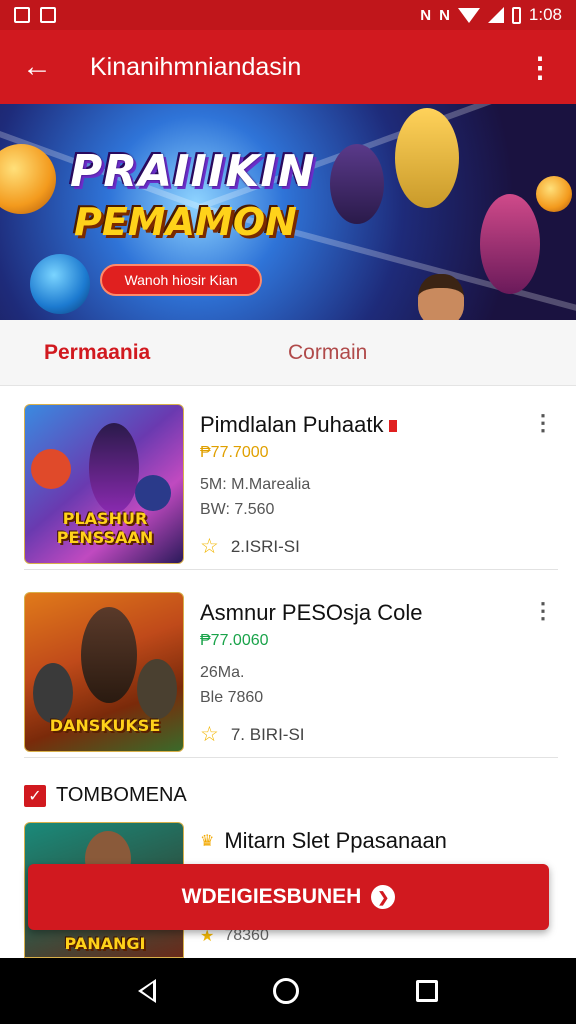 This screenshot has width=576, height=1024. What do you see at coordinates (426, 991) in the screenshot?
I see `nav-recents-icon` at bounding box center [426, 991].